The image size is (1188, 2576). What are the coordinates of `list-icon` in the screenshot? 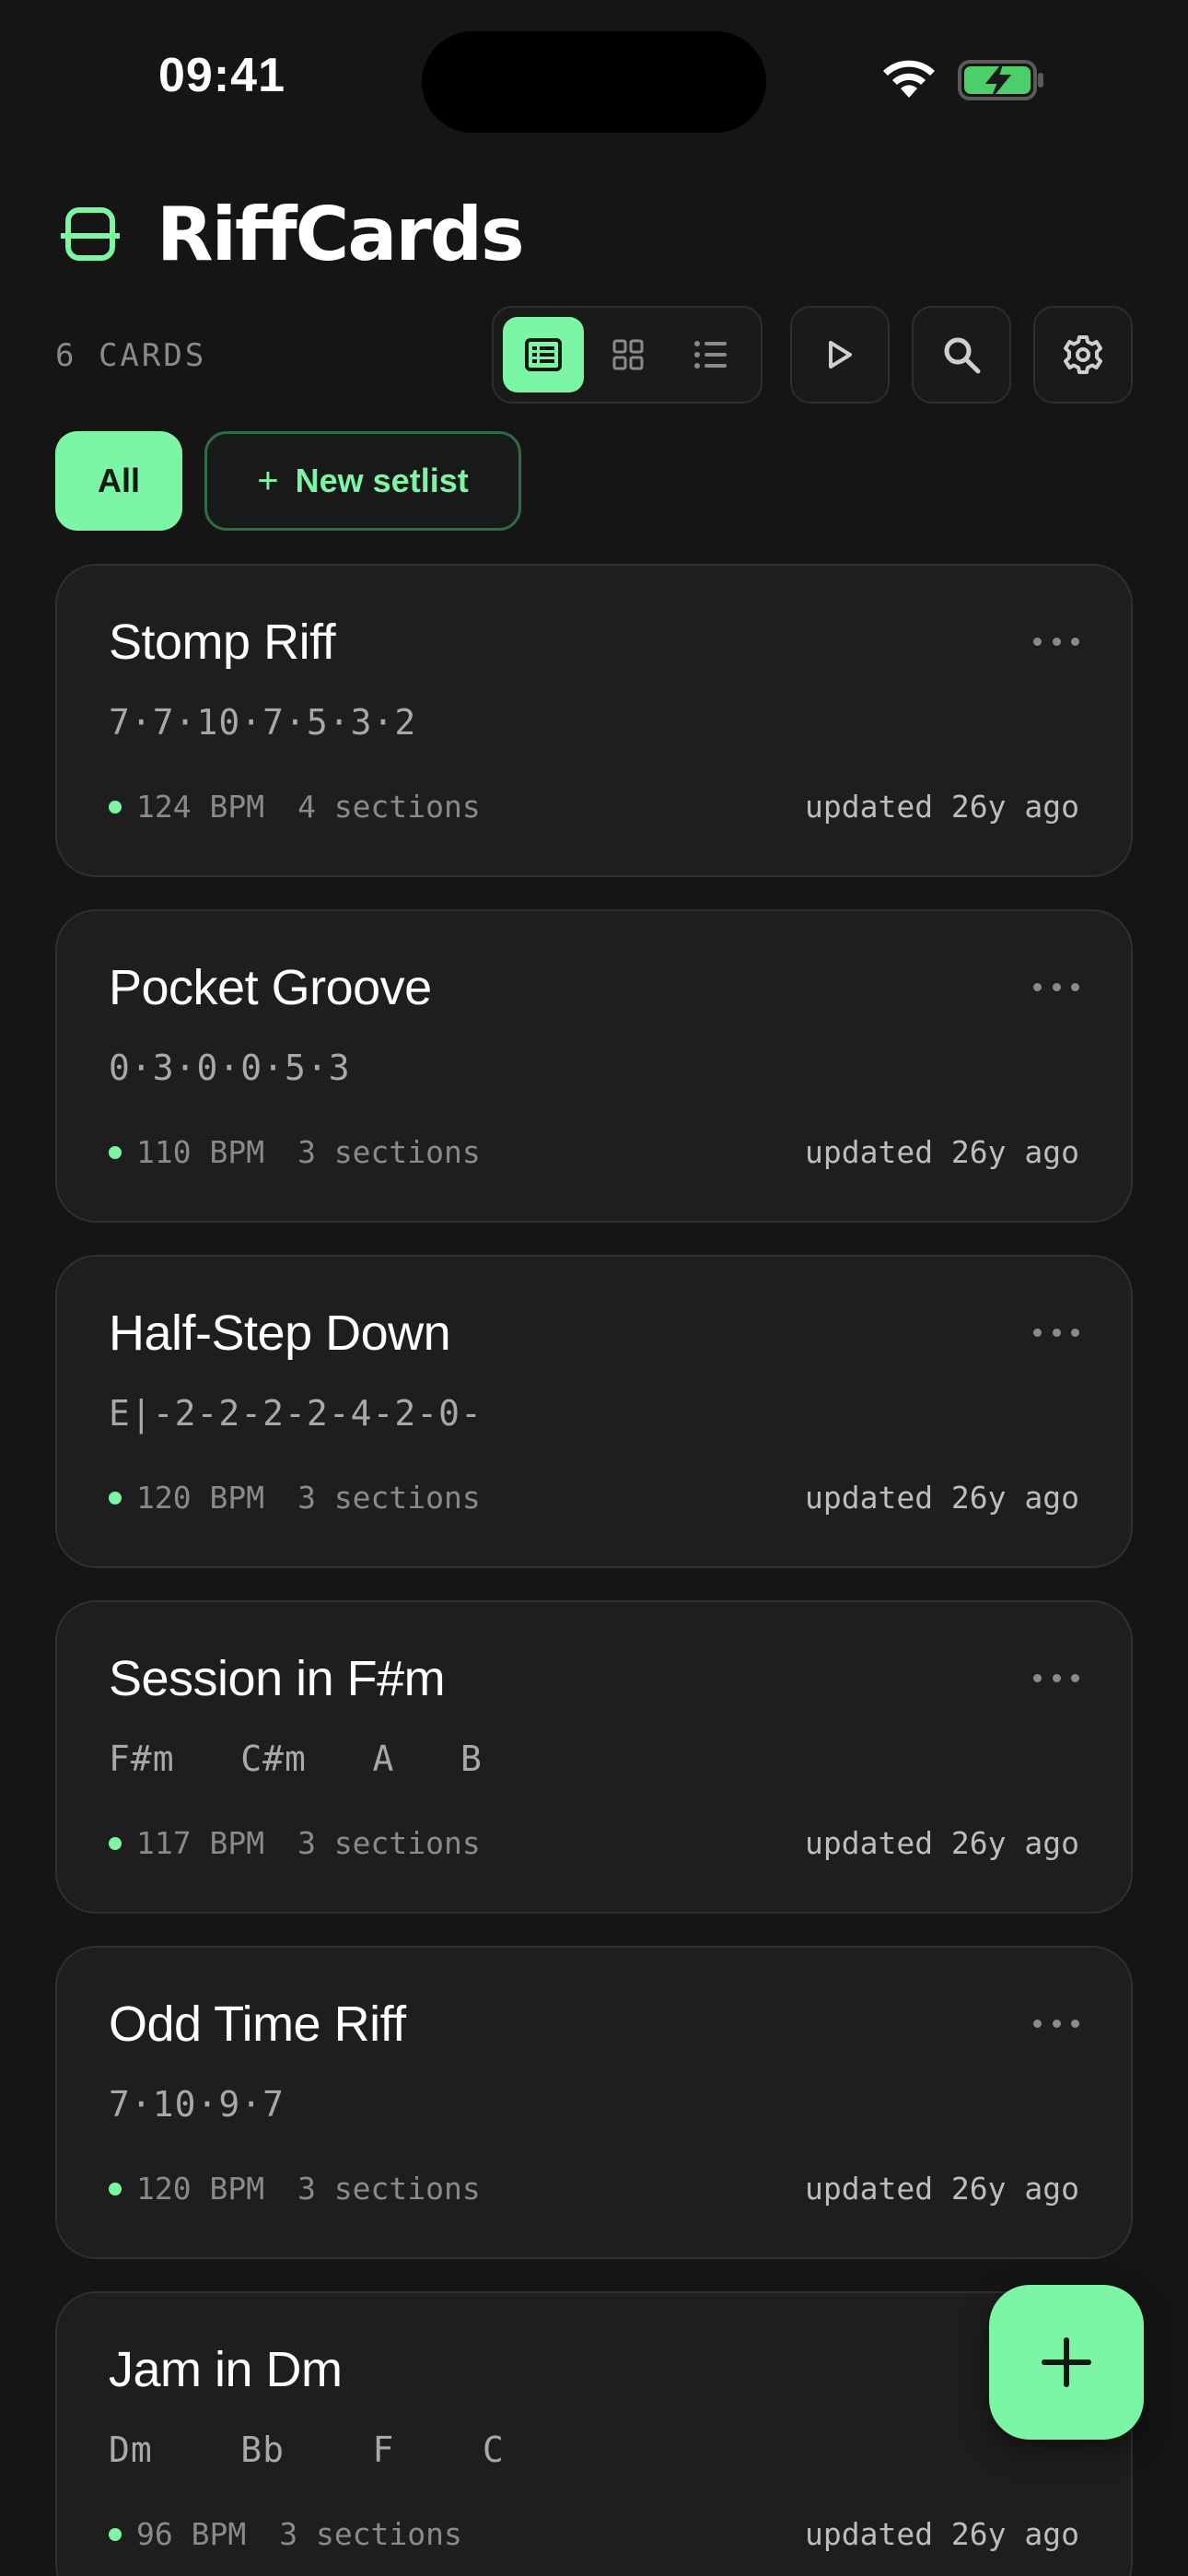 It's located at (710, 355).